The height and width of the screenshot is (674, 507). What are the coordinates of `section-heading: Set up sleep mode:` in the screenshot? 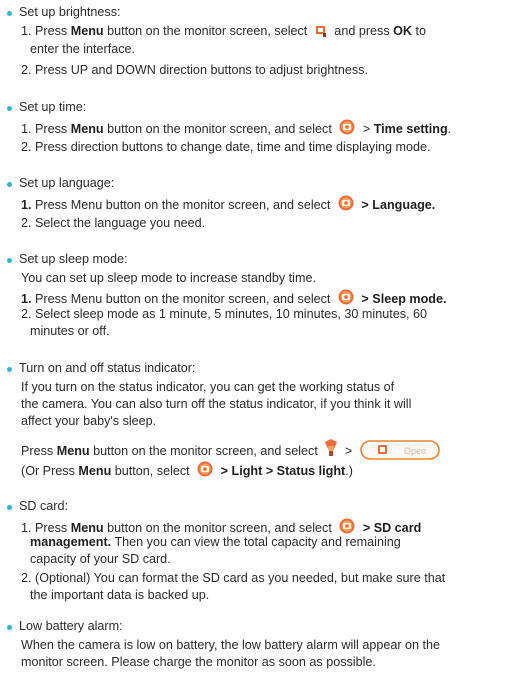 It's located at (73, 259).